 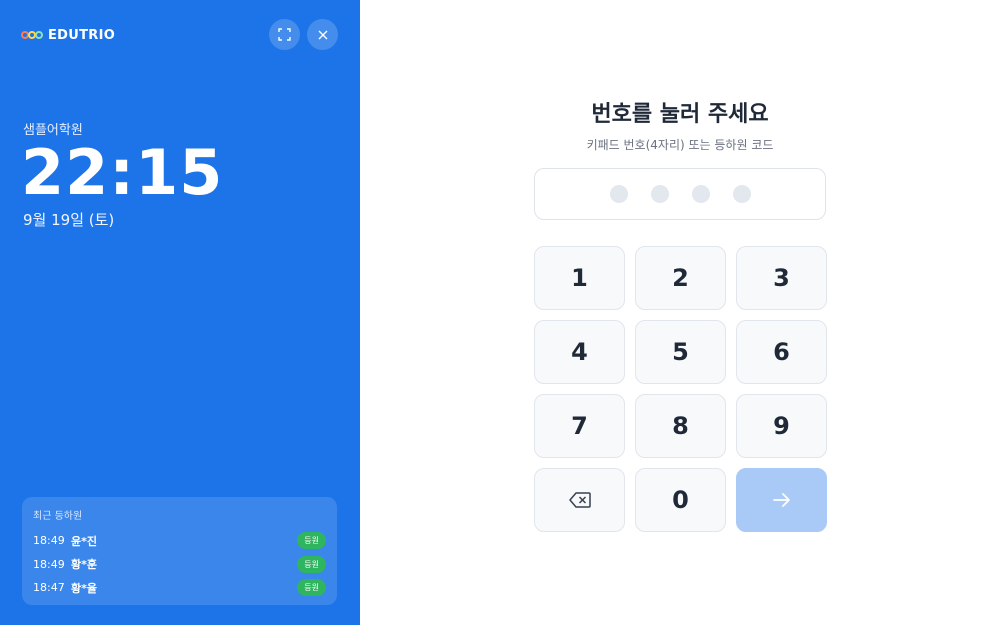 What do you see at coordinates (579, 352) in the screenshot?
I see `key-4: 4` at bounding box center [579, 352].